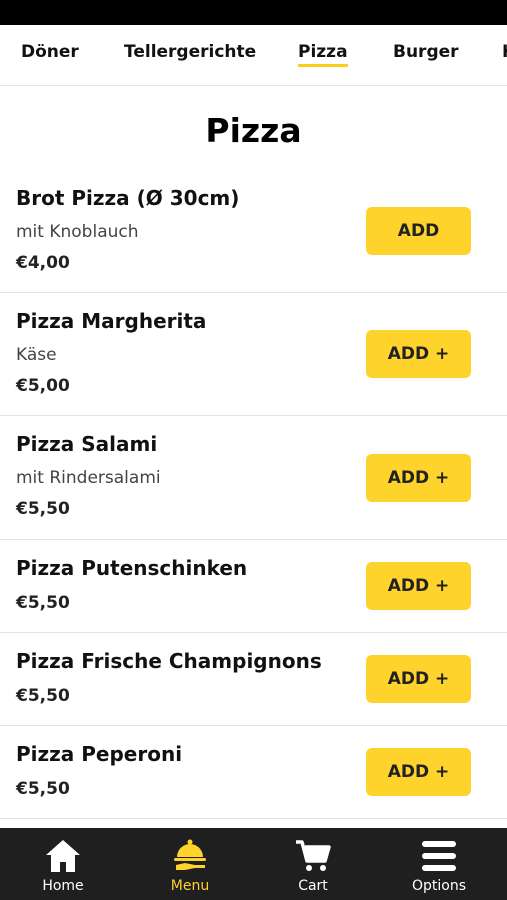  Describe the element at coordinates (439, 886) in the screenshot. I see `nav-label: Options` at that location.